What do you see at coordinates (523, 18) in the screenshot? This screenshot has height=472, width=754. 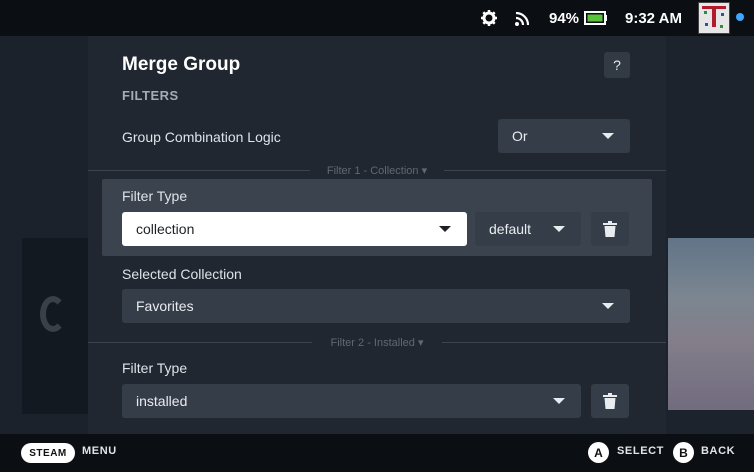 I see `wifi-icon` at bounding box center [523, 18].